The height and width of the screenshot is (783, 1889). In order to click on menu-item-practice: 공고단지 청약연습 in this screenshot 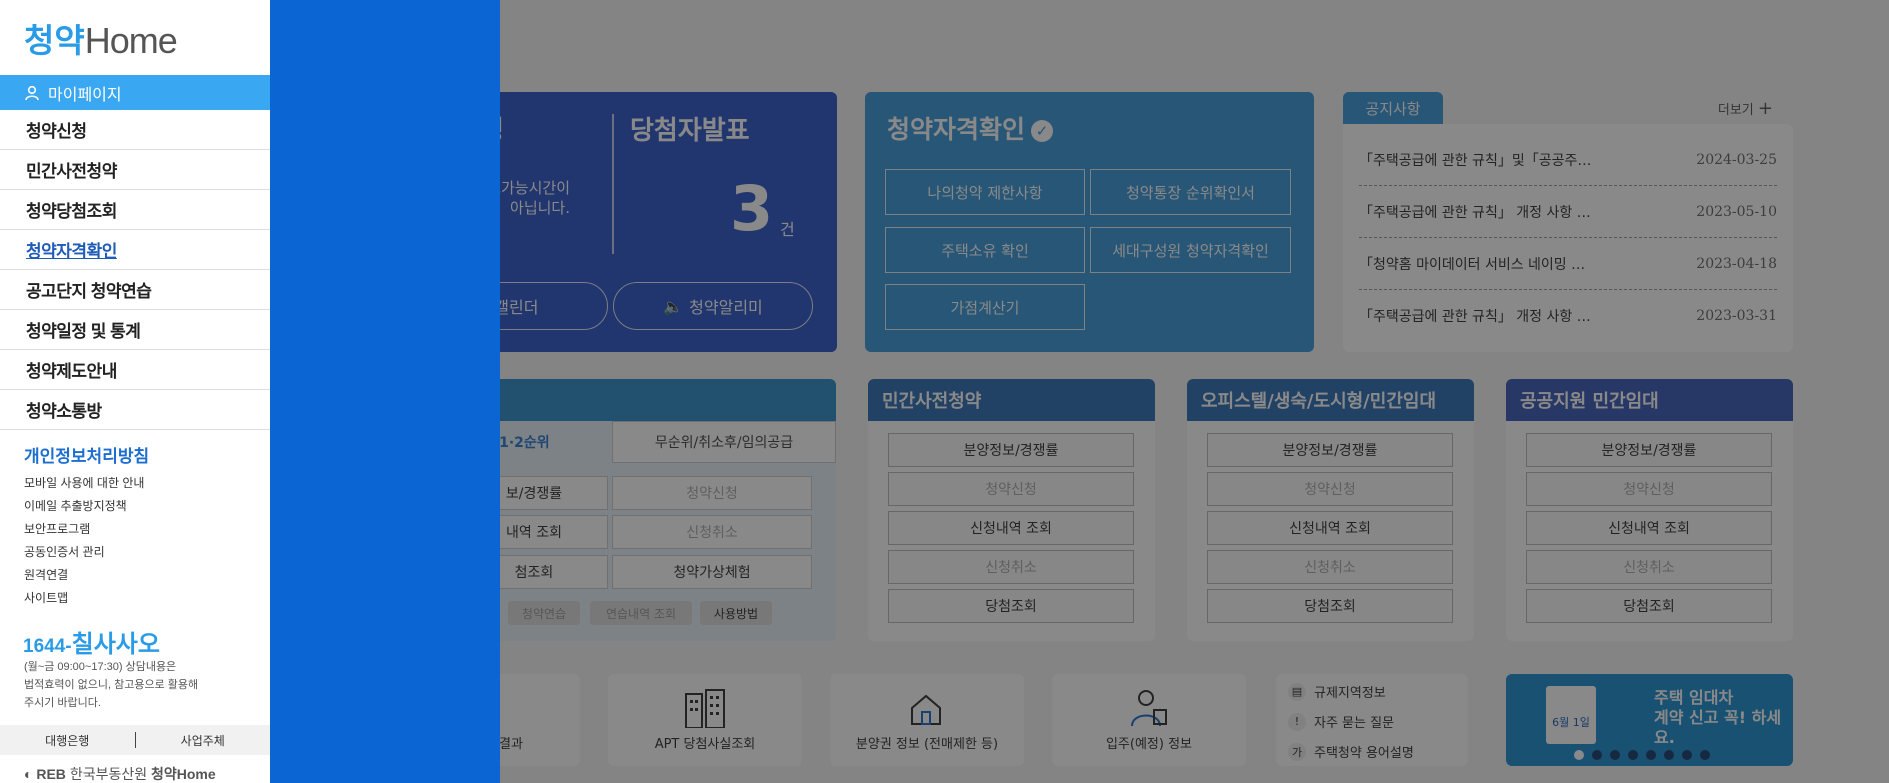, I will do `click(135, 290)`.